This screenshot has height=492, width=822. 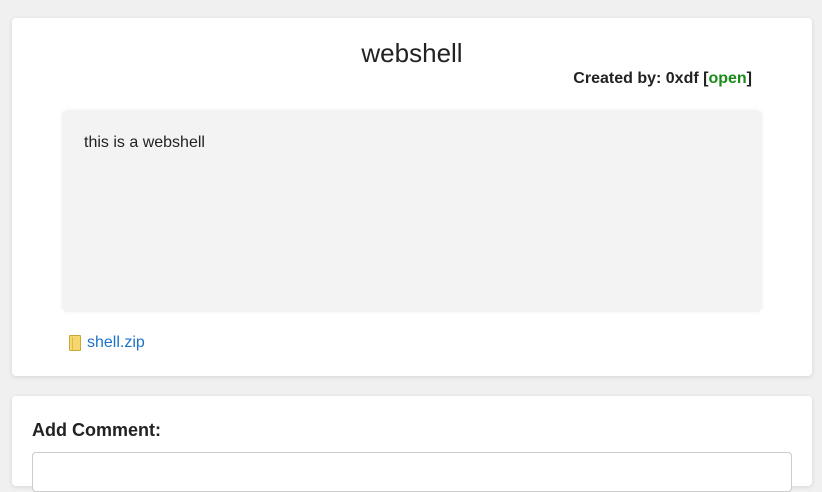 I want to click on attachment: shell.zip, so click(x=107, y=343).